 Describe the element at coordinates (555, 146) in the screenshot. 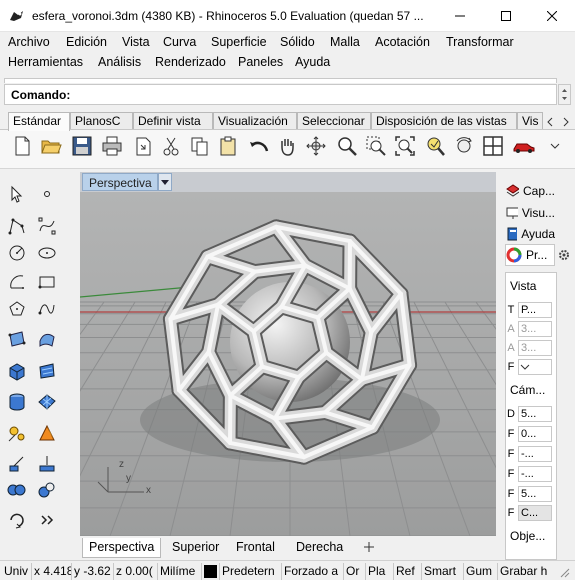

I see `toolbar-overflow-button` at that location.